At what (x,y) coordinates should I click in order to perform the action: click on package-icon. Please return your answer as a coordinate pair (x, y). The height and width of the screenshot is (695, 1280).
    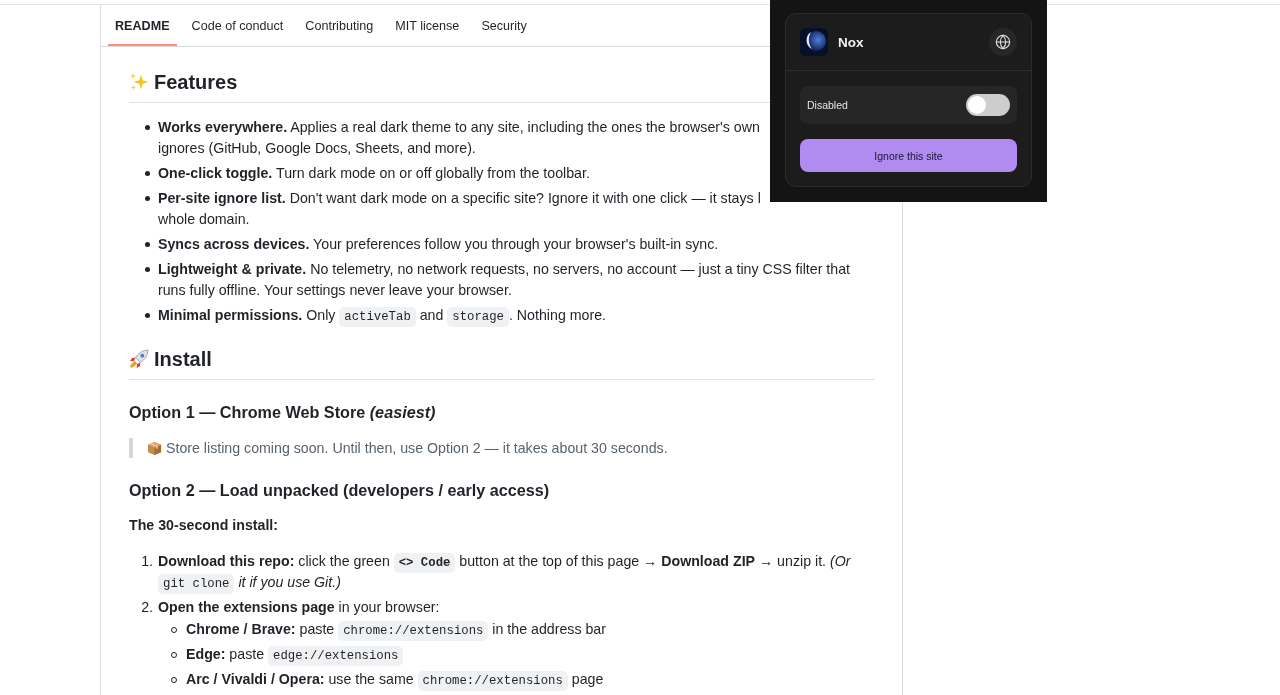
    Looking at the image, I should click on (154, 448).